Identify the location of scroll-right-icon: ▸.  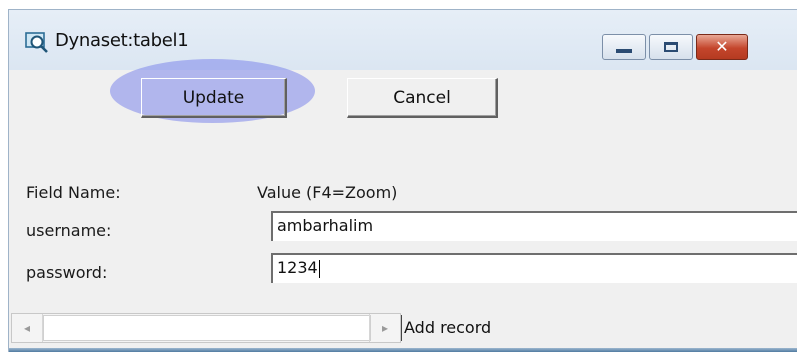
(385, 328).